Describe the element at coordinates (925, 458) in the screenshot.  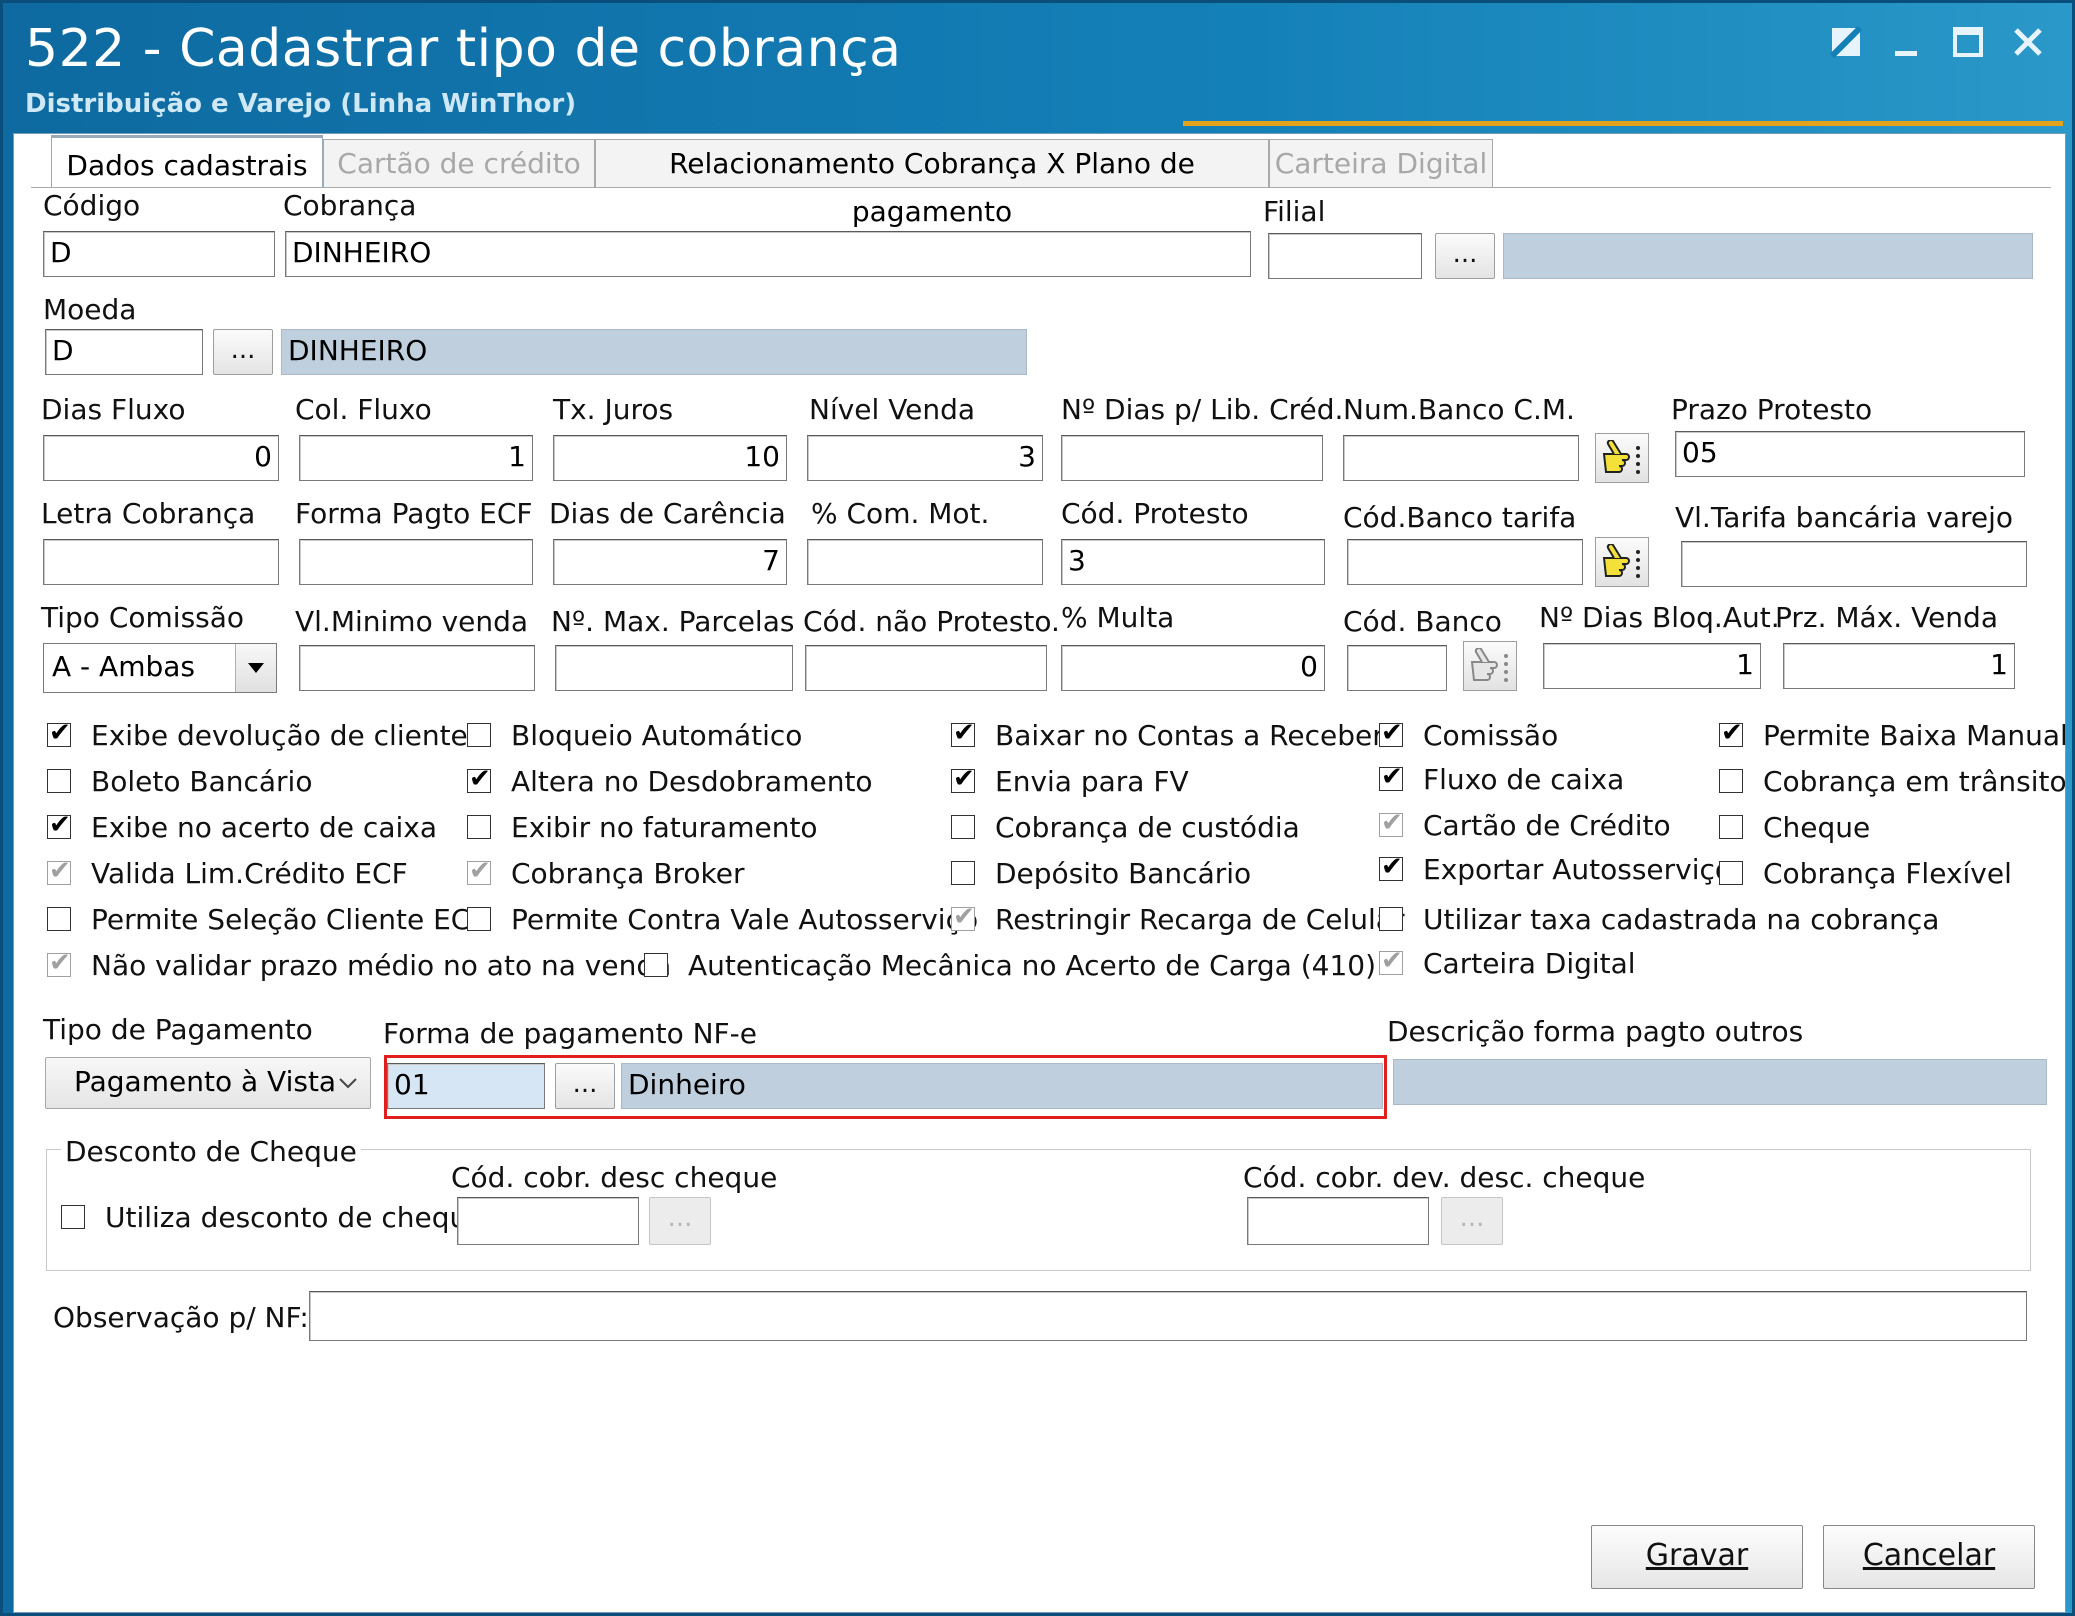
I see `nivel-venda-input: 3` at that location.